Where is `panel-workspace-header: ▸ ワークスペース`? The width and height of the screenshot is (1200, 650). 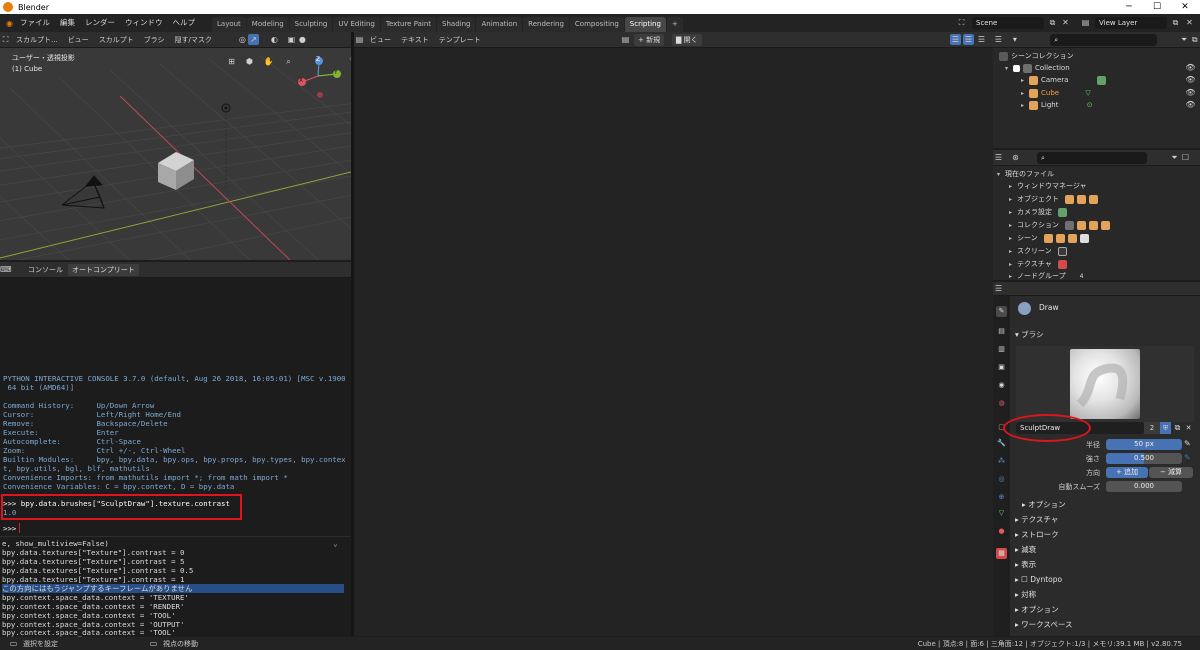 panel-workspace-header: ▸ ワークスペース is located at coordinates (1044, 624).